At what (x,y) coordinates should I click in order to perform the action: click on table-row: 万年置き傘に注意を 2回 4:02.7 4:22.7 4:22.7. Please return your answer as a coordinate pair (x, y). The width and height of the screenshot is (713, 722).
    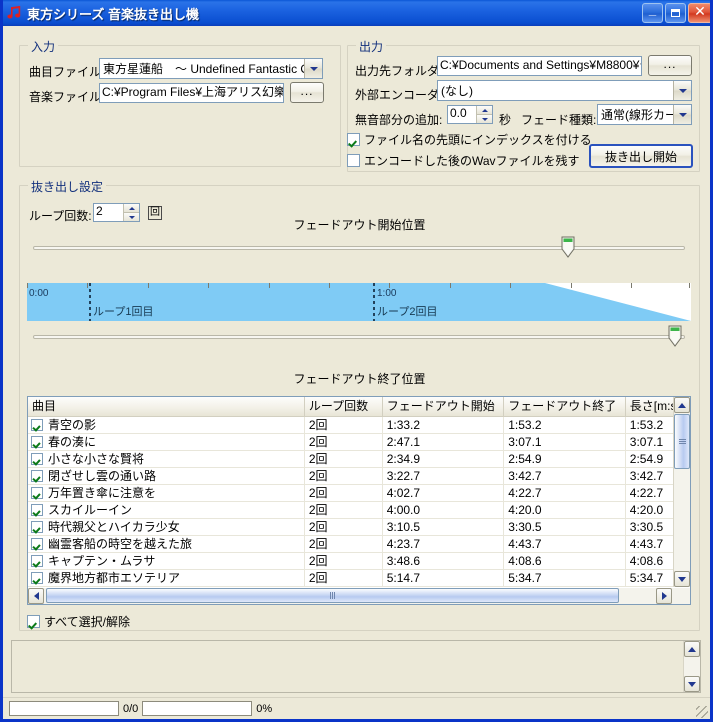
    Looking at the image, I should click on (359, 493).